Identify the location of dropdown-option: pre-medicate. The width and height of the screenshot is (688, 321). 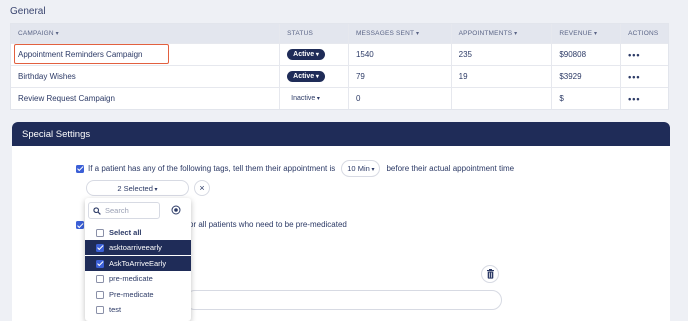
(138, 278).